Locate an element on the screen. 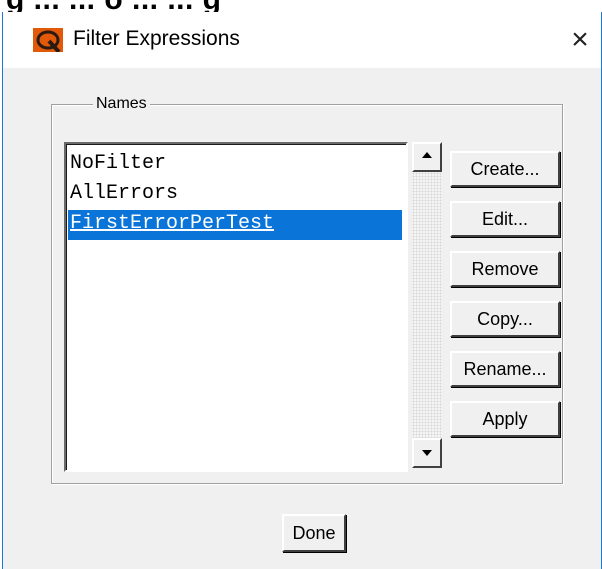 The image size is (602, 569). list-item-nofilter: NoFilter is located at coordinates (235, 165).